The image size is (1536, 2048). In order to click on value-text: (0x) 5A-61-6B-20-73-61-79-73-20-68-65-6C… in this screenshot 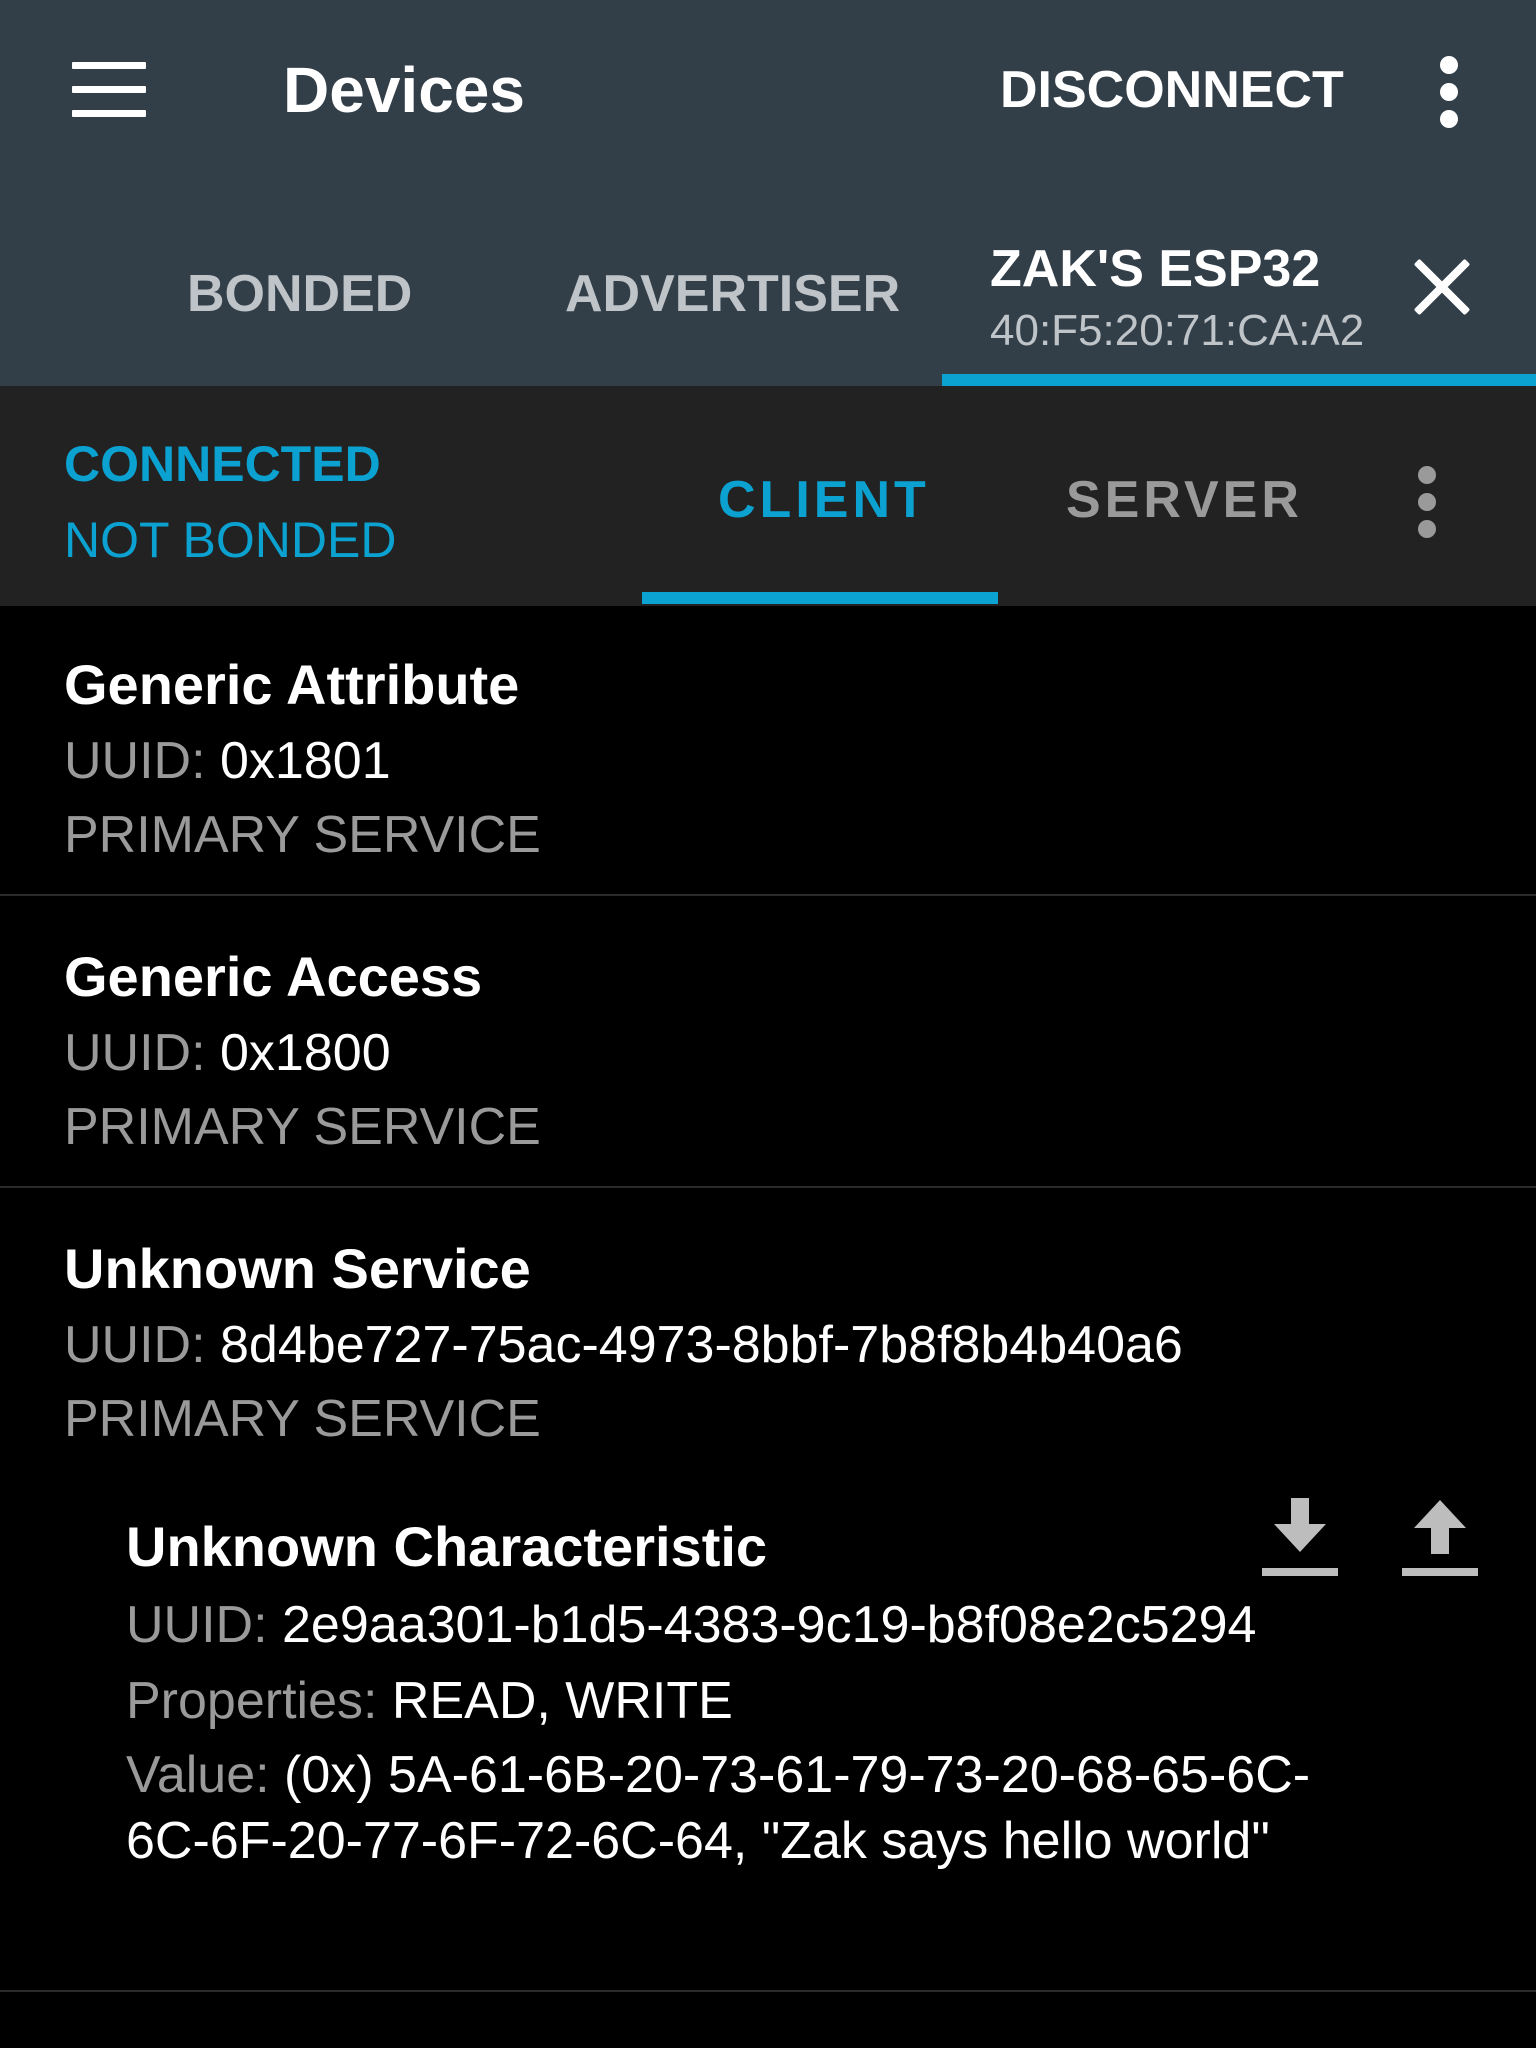, I will do `click(718, 1808)`.